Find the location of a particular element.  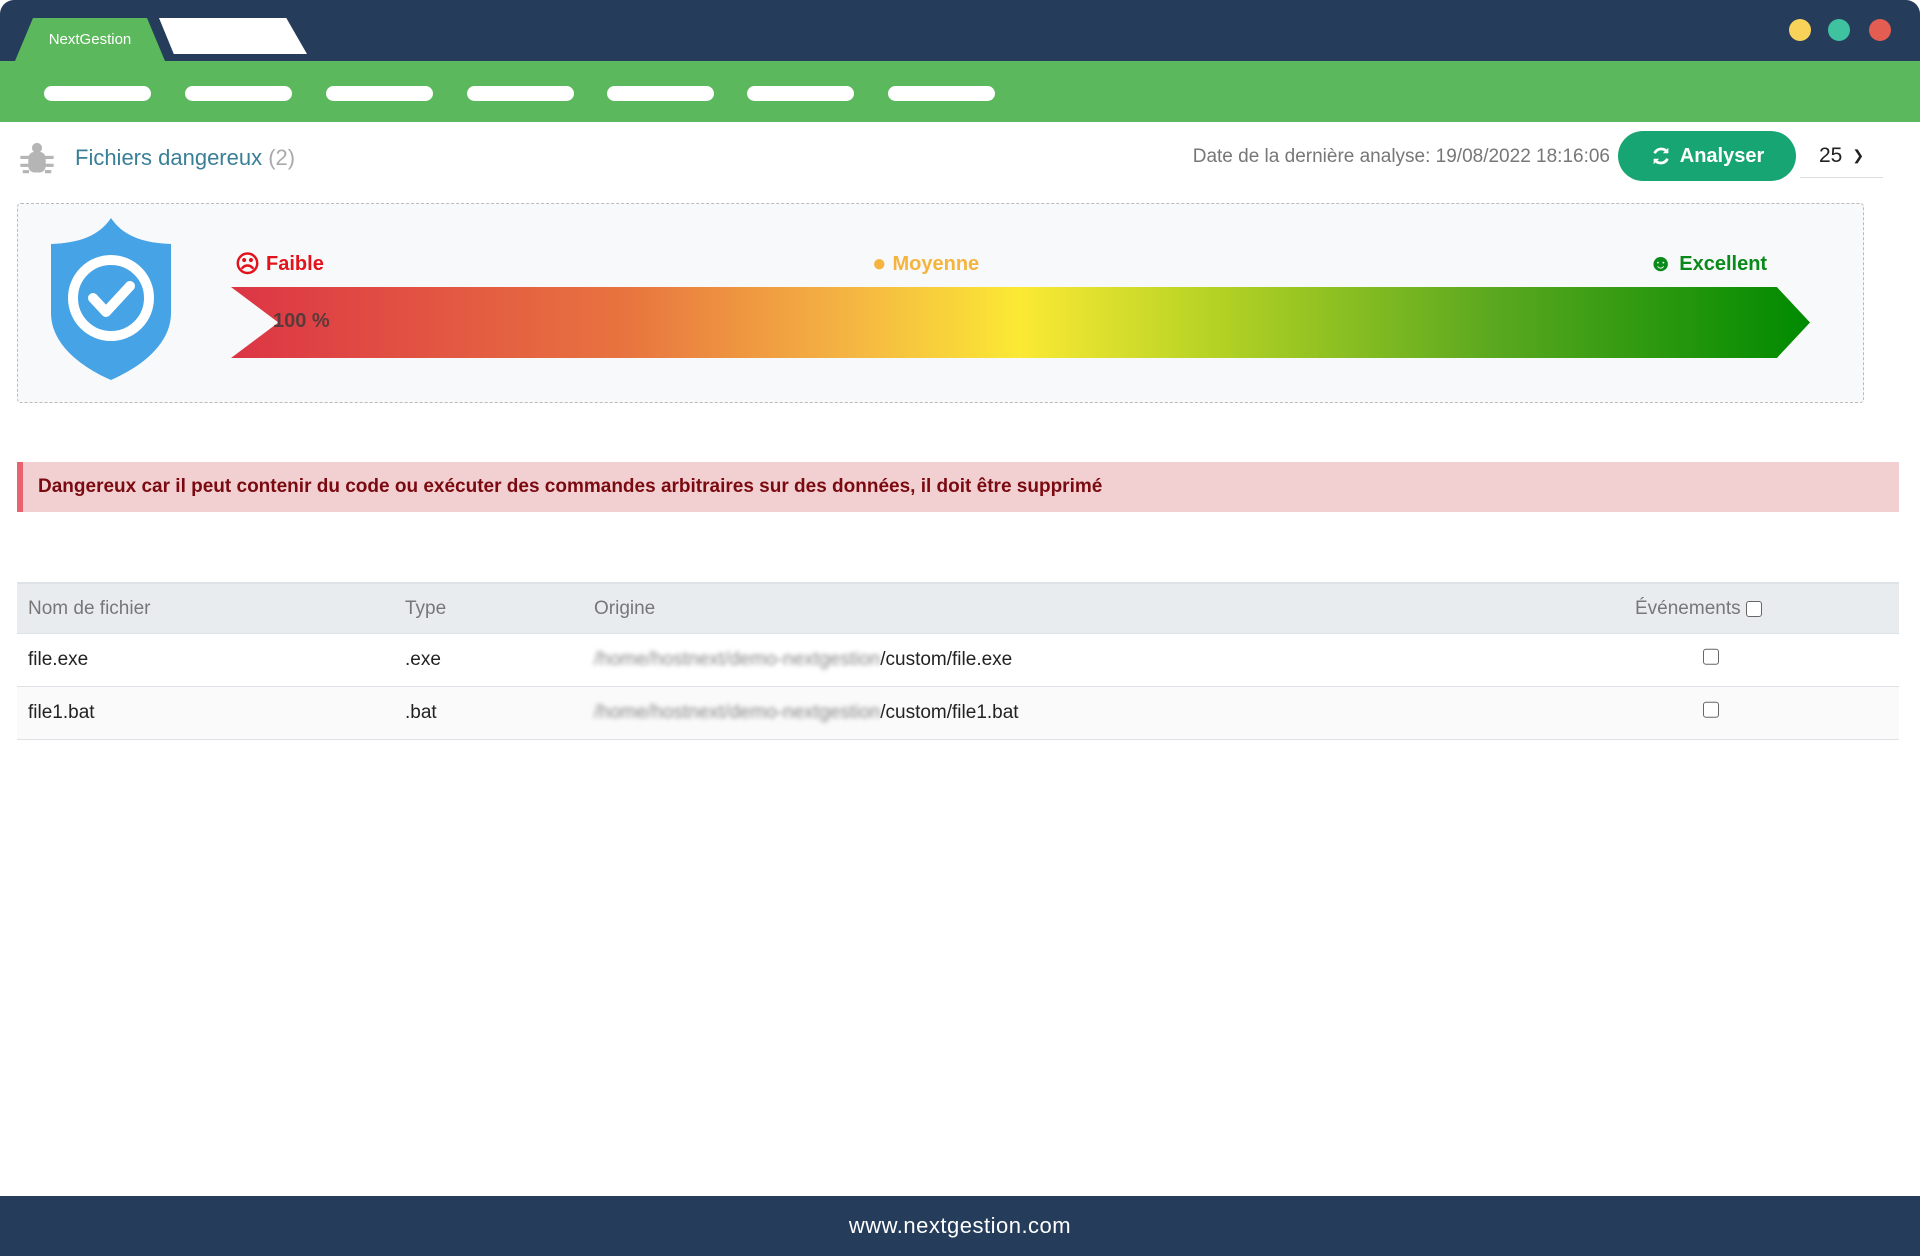

file-name: file.exe is located at coordinates (58, 659).